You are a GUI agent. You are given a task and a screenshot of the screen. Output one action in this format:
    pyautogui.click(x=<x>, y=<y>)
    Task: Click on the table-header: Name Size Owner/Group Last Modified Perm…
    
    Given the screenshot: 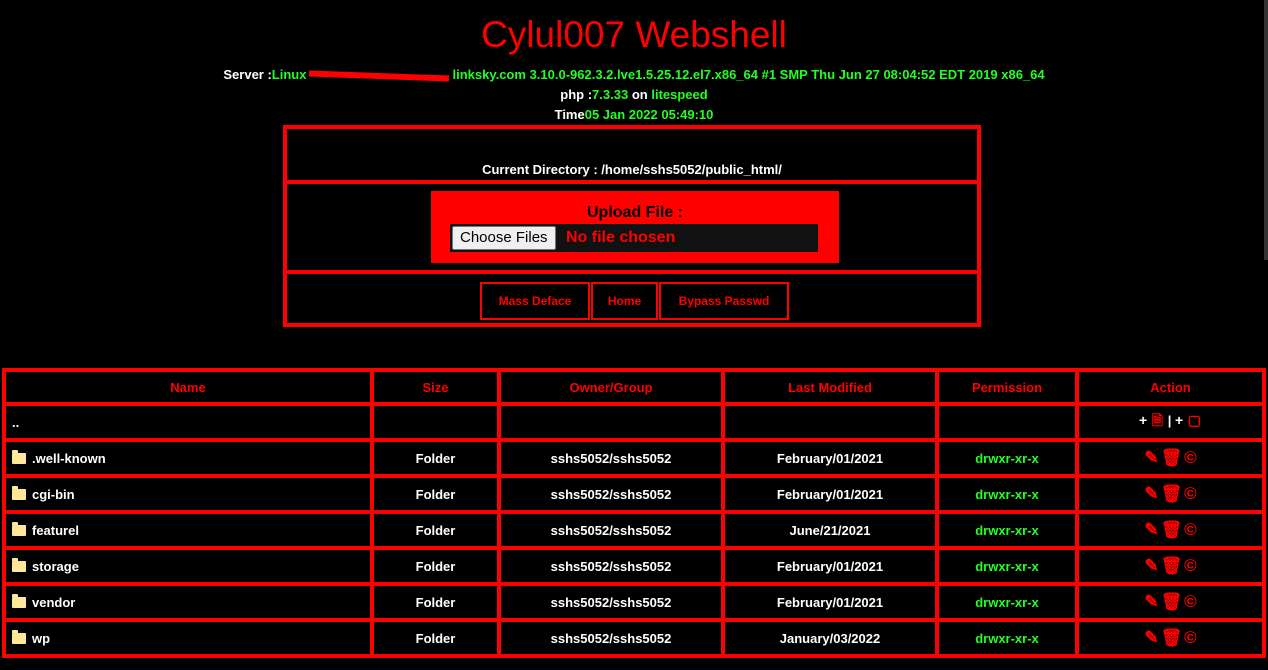 What is the action you would take?
    pyautogui.click(x=634, y=387)
    